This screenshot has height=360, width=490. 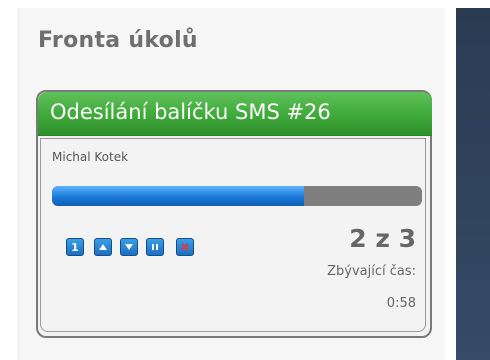 I want to click on pause-button, so click(x=155, y=247).